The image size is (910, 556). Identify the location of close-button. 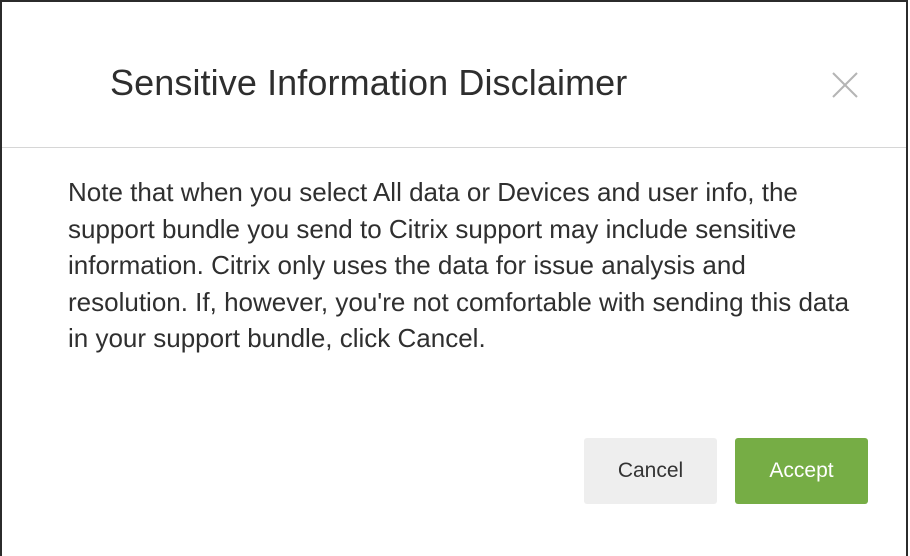
(845, 85).